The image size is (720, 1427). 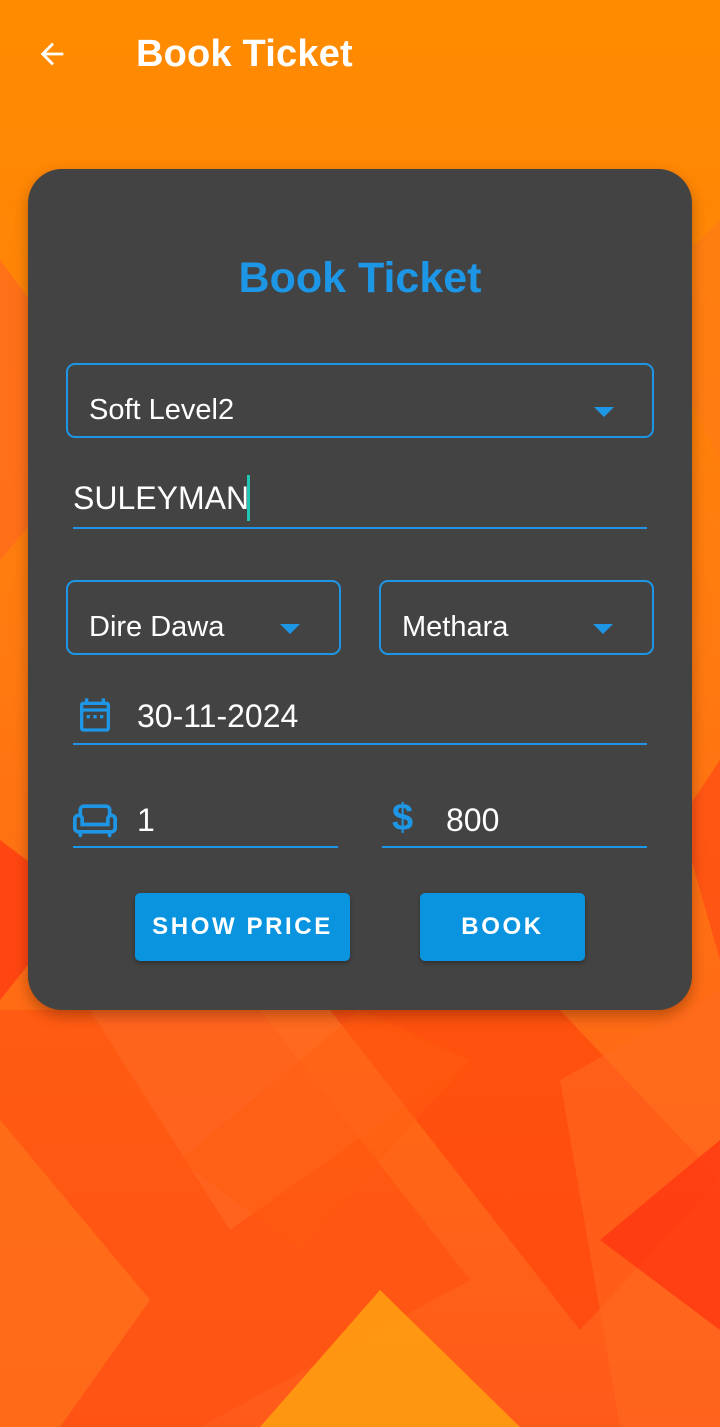 I want to click on price-value: 800, so click(x=473, y=820).